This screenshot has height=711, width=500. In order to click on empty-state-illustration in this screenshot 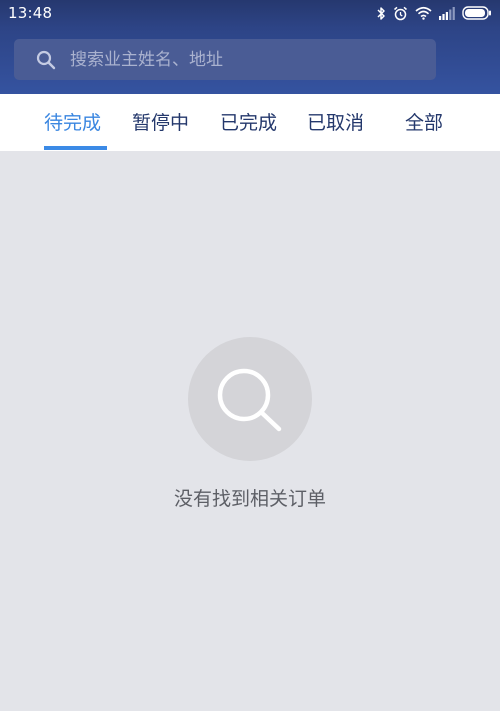, I will do `click(250, 399)`.